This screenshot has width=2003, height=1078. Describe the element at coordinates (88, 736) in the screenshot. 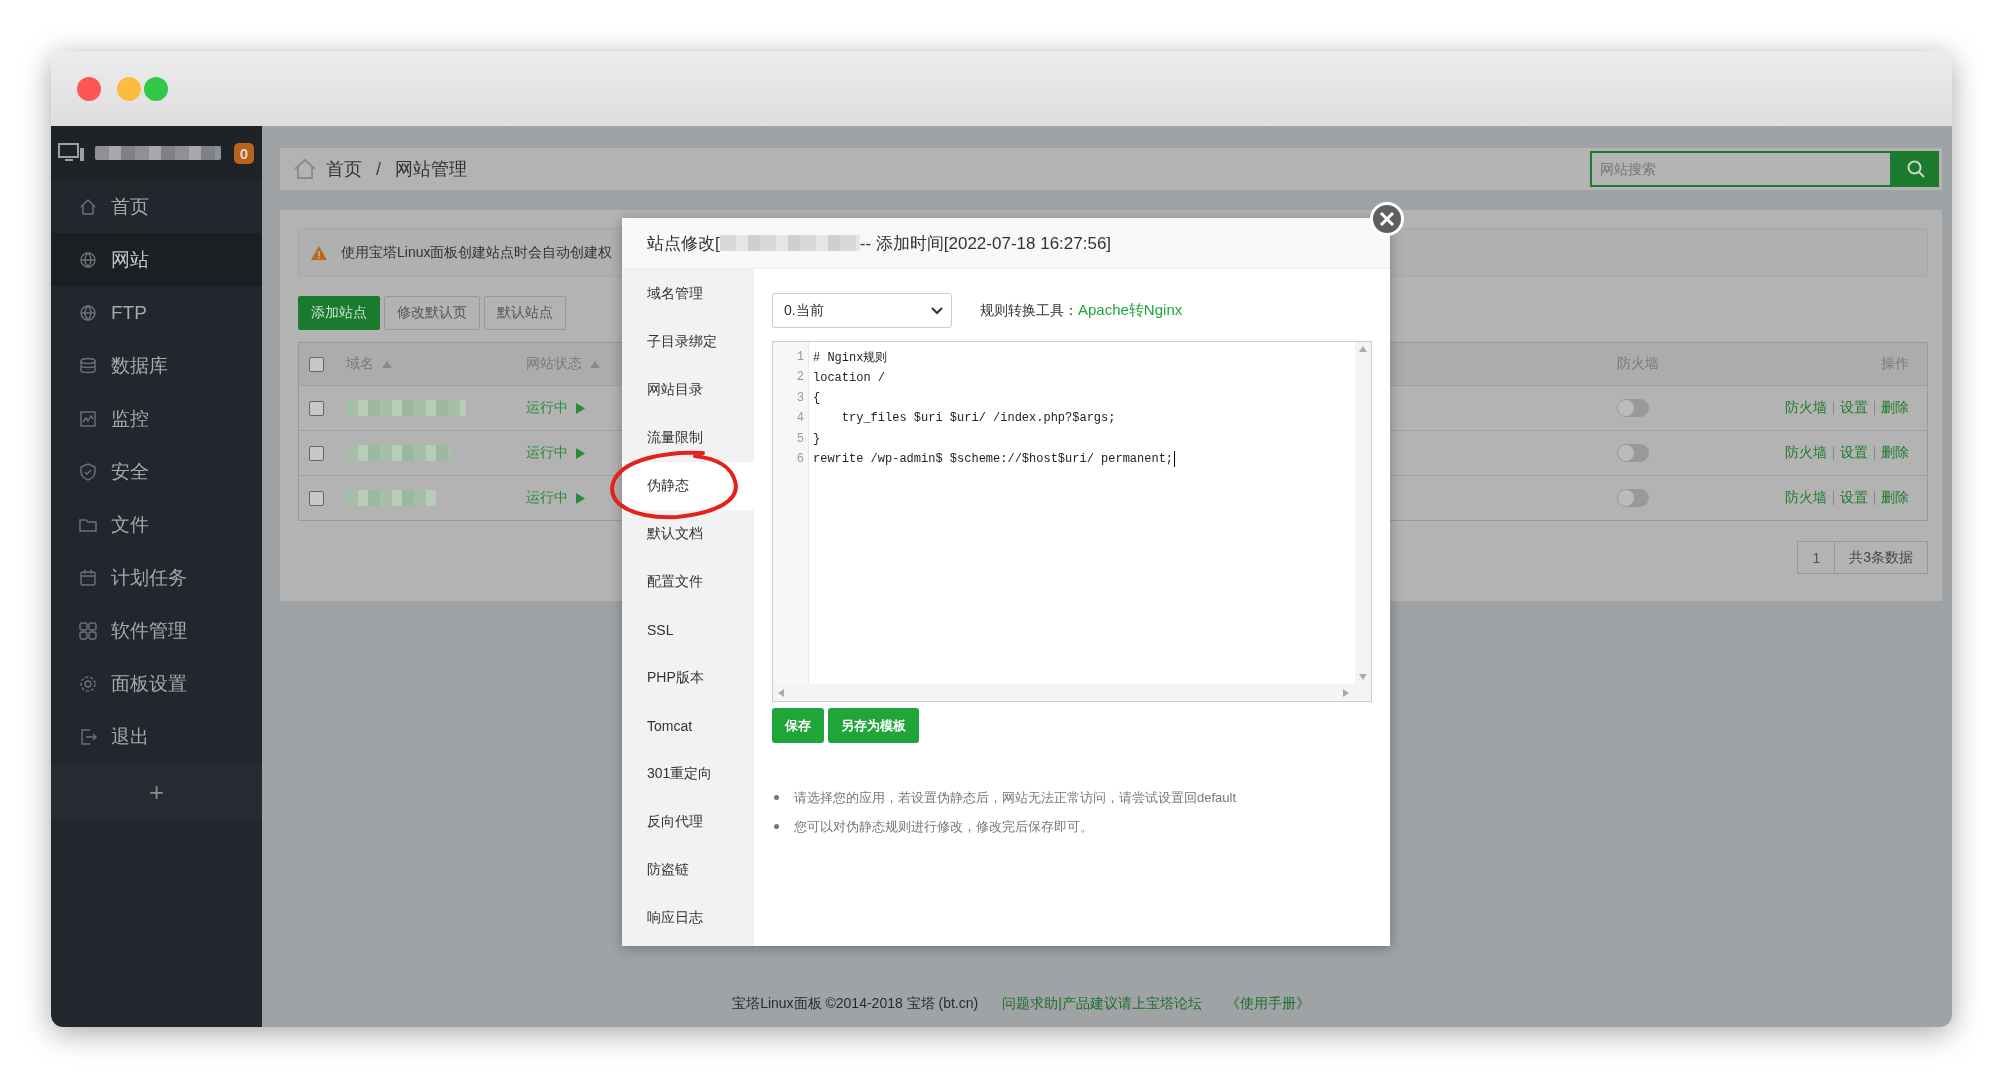

I see `exit-icon` at that location.